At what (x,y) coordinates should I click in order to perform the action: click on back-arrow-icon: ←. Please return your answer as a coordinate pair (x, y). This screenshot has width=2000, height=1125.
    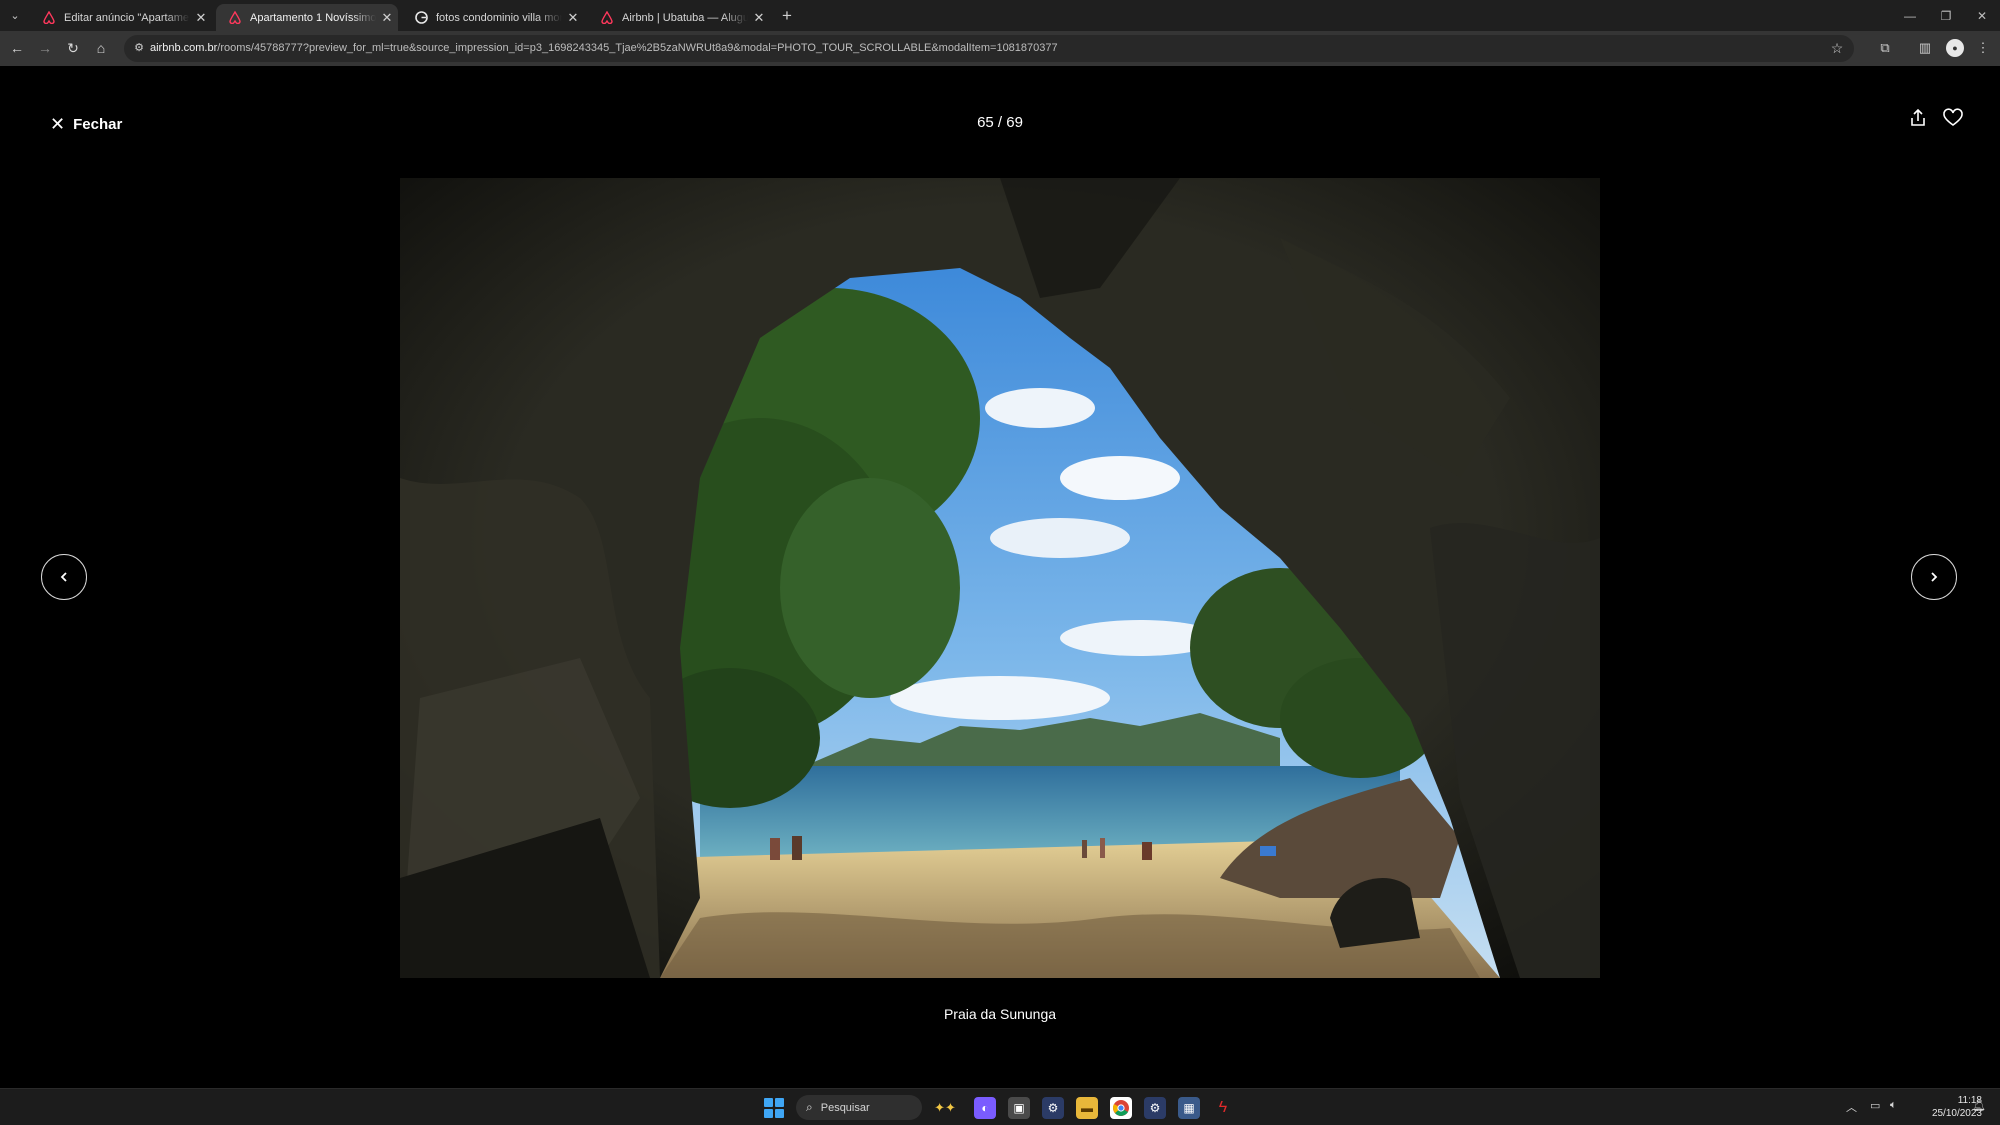
    Looking at the image, I should click on (17, 48).